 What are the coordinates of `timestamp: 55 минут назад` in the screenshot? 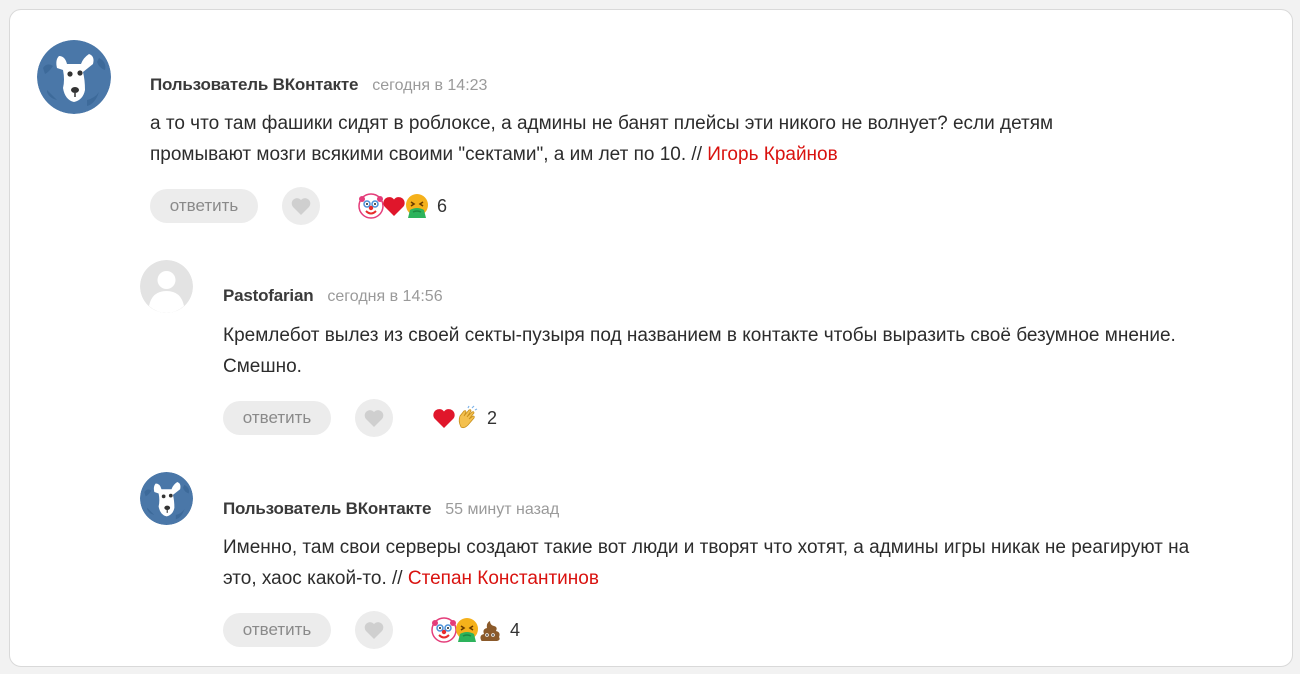 It's located at (502, 509).